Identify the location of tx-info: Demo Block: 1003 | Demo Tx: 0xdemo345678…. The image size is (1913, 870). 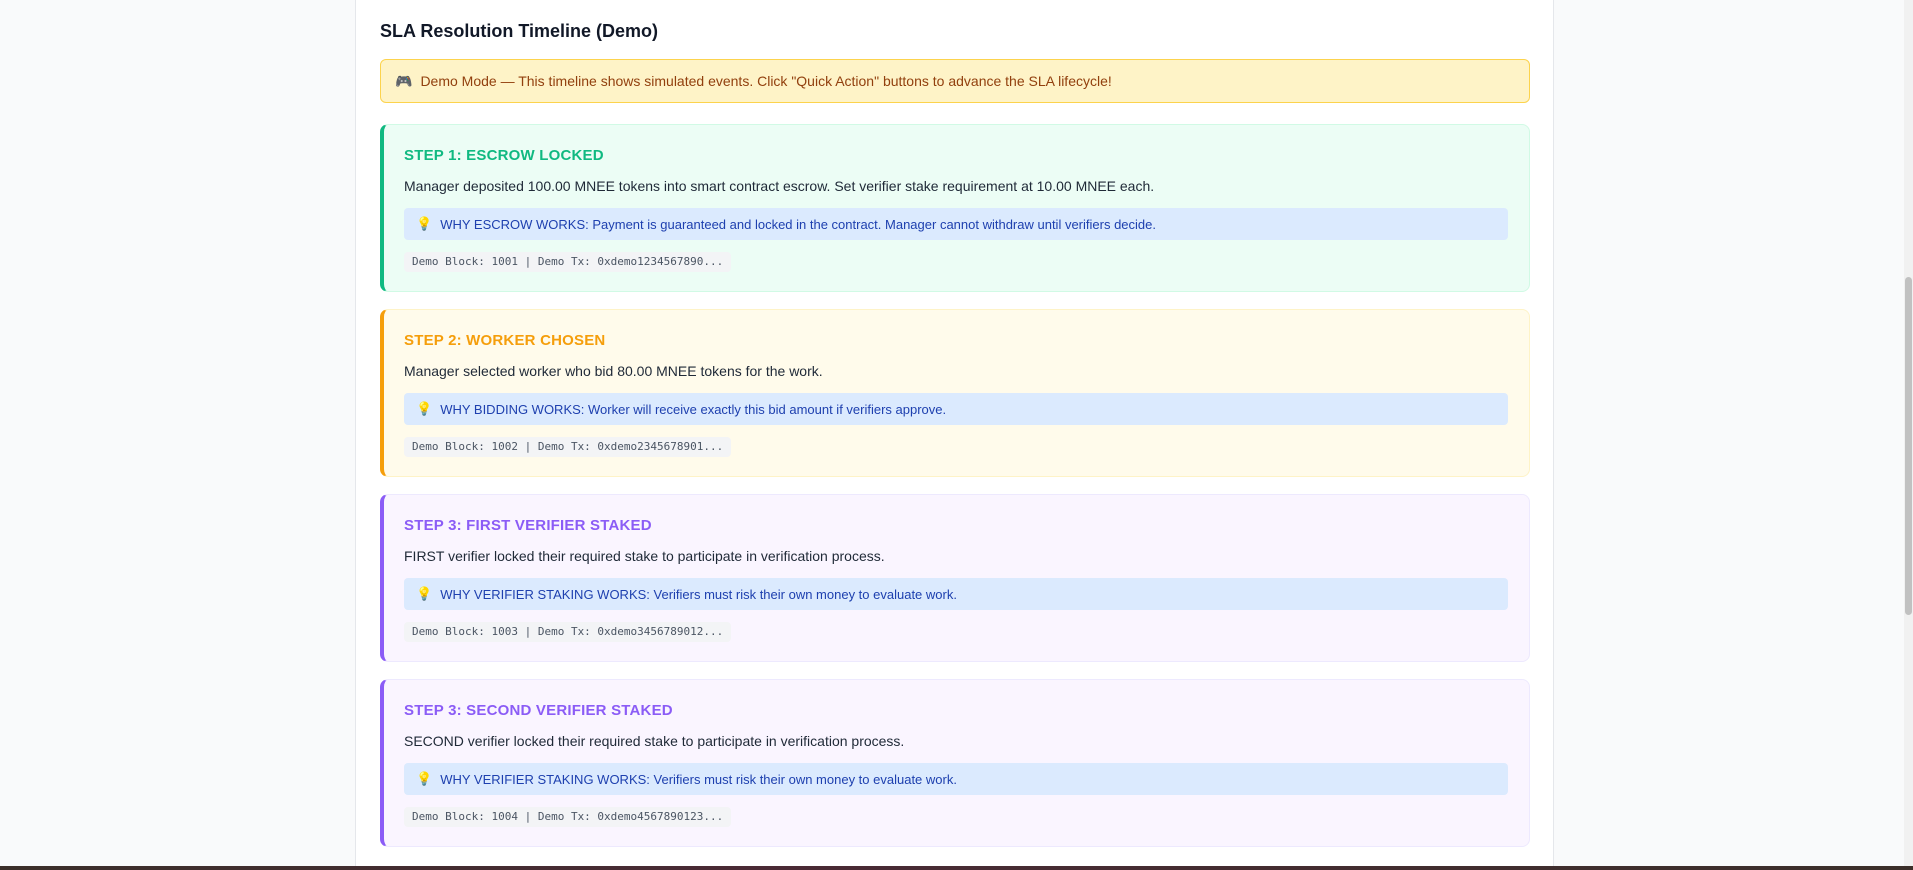
(568, 632).